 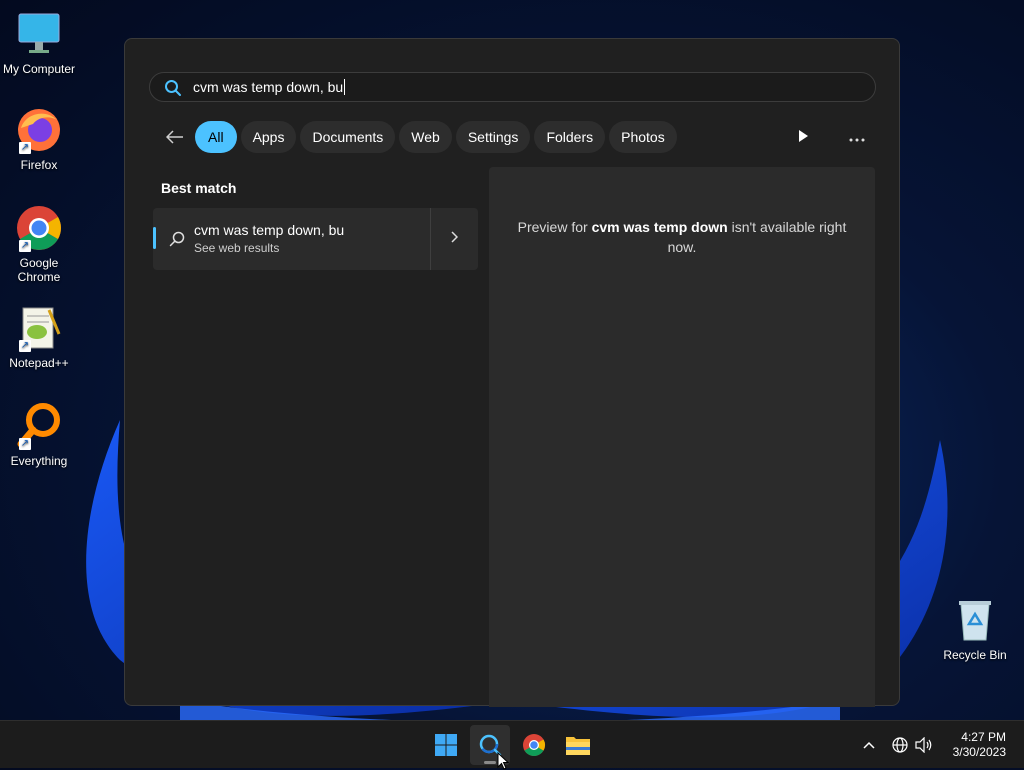 I want to click on more-options-button, so click(x=857, y=138).